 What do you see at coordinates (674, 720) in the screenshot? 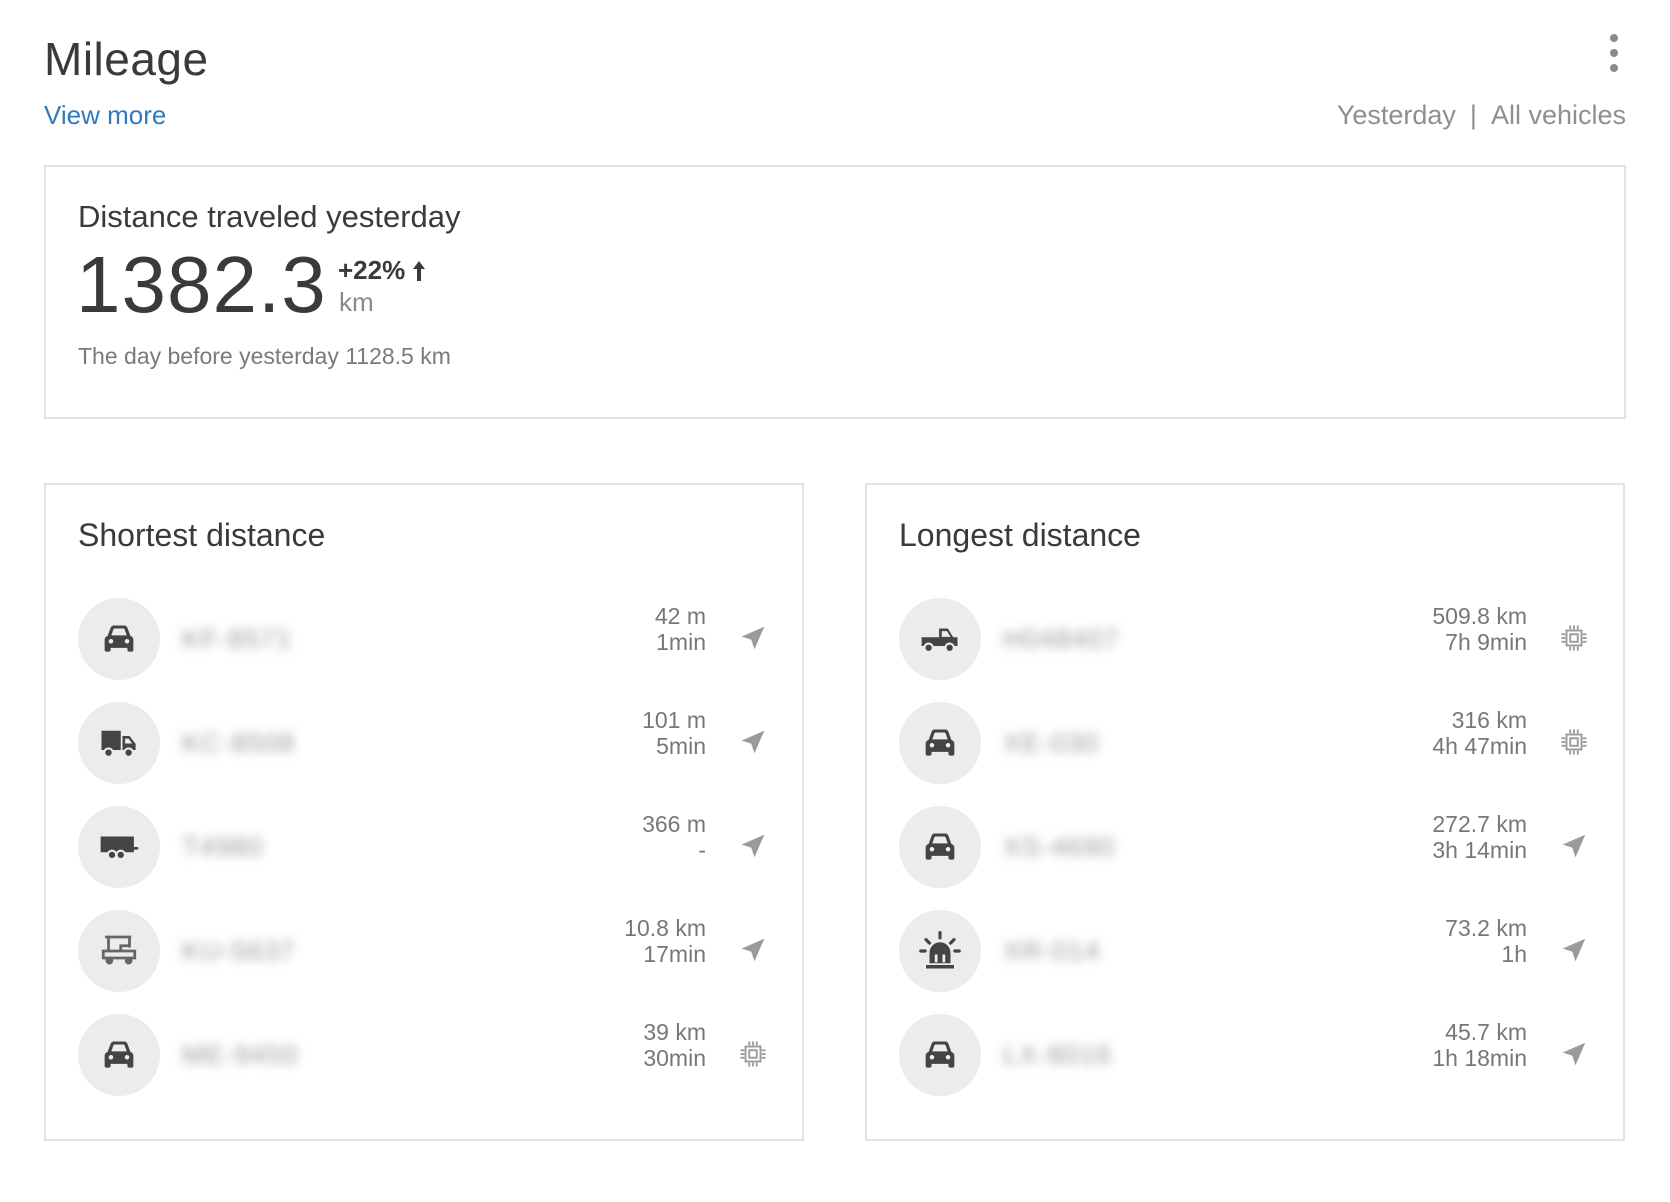
I see `trip-distance: 101 m` at bounding box center [674, 720].